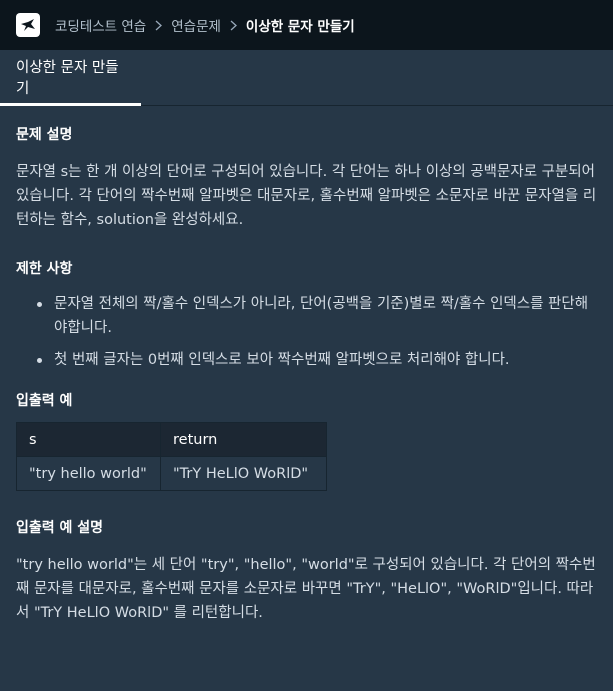 Image resolution: width=613 pixels, height=691 pixels. I want to click on breadcrumb: 코딩테스트 연습 연습문제 이상한 문자 만들기, so click(205, 25).